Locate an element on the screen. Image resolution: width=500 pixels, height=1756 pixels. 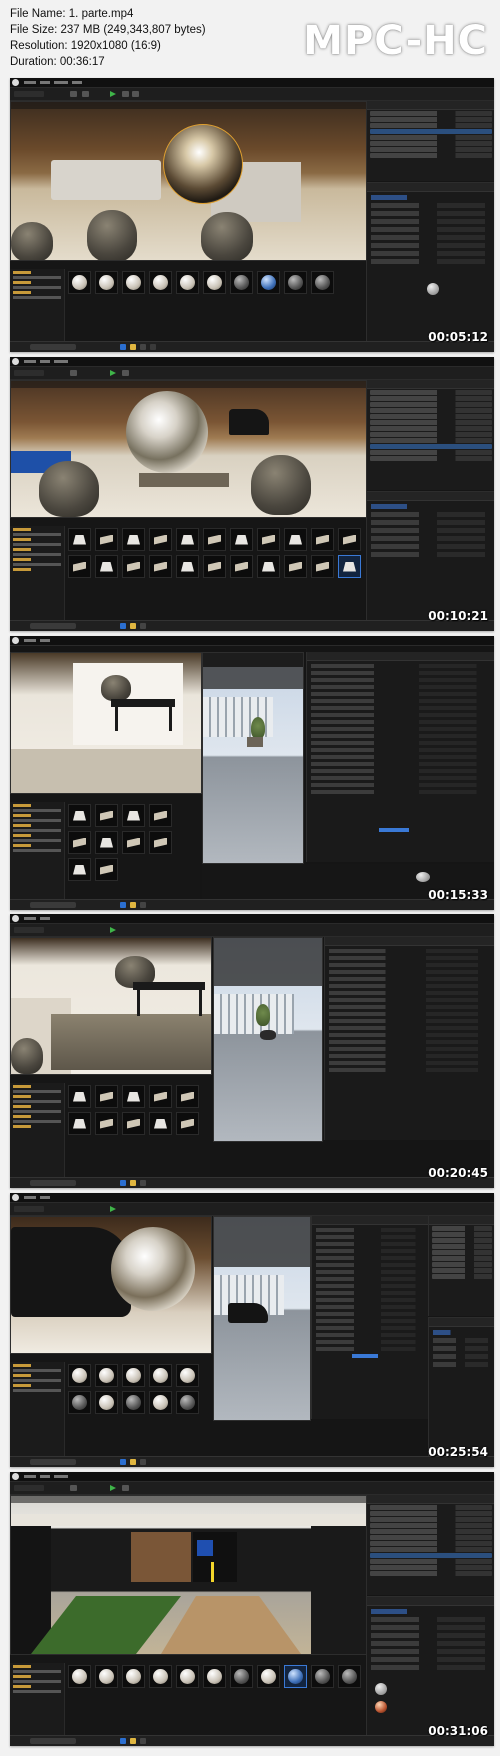
resolution: Resolution: 1920x1080 (16:9) is located at coordinates (85, 46).